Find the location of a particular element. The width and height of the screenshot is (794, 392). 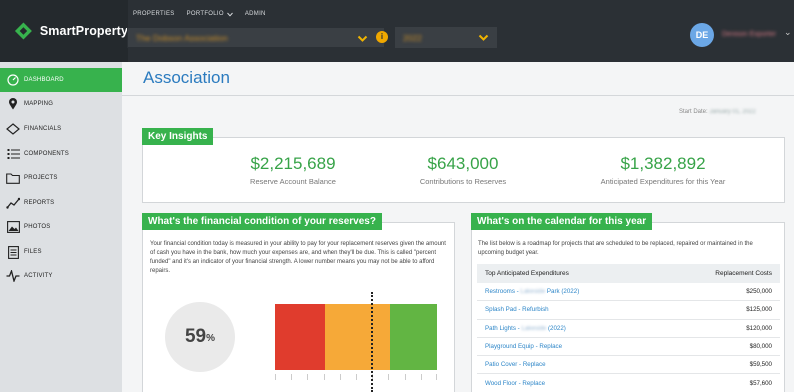

table-row: Path Lights - Lakeside (2022) $120,000 is located at coordinates (628, 329).